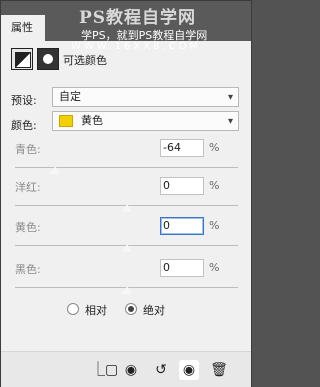  Describe the element at coordinates (182, 226) in the screenshot. I see `yellow-input: 0` at that location.